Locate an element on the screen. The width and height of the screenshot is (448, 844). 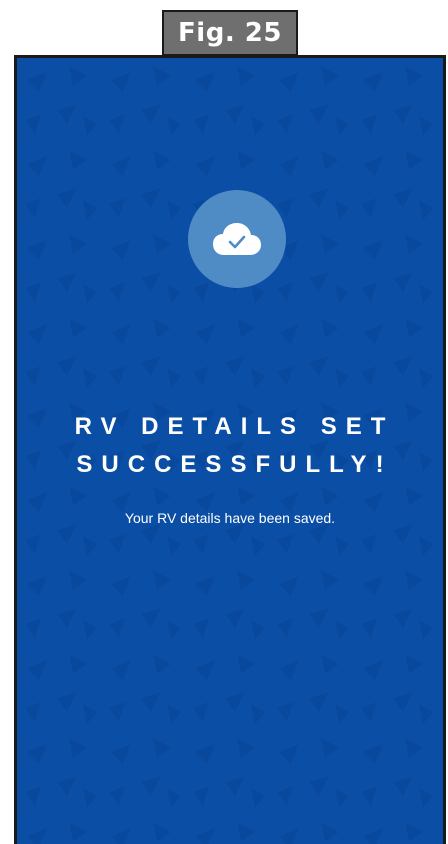
cloud-check-icon is located at coordinates (237, 239).